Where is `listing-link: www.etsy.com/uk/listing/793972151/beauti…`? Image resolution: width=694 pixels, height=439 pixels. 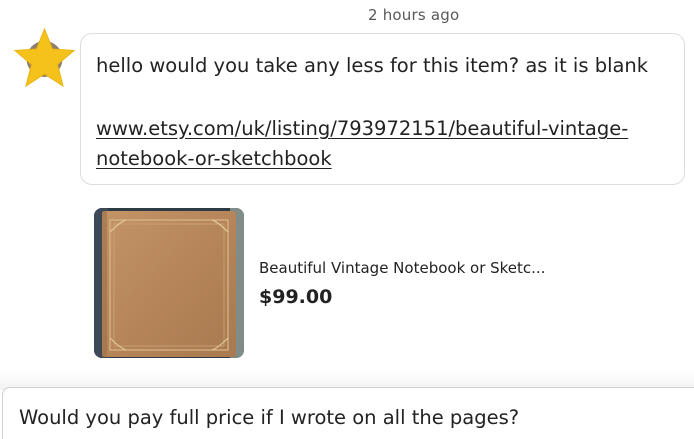 listing-link: www.etsy.com/uk/listing/793972151/beauti… is located at coordinates (366, 144).